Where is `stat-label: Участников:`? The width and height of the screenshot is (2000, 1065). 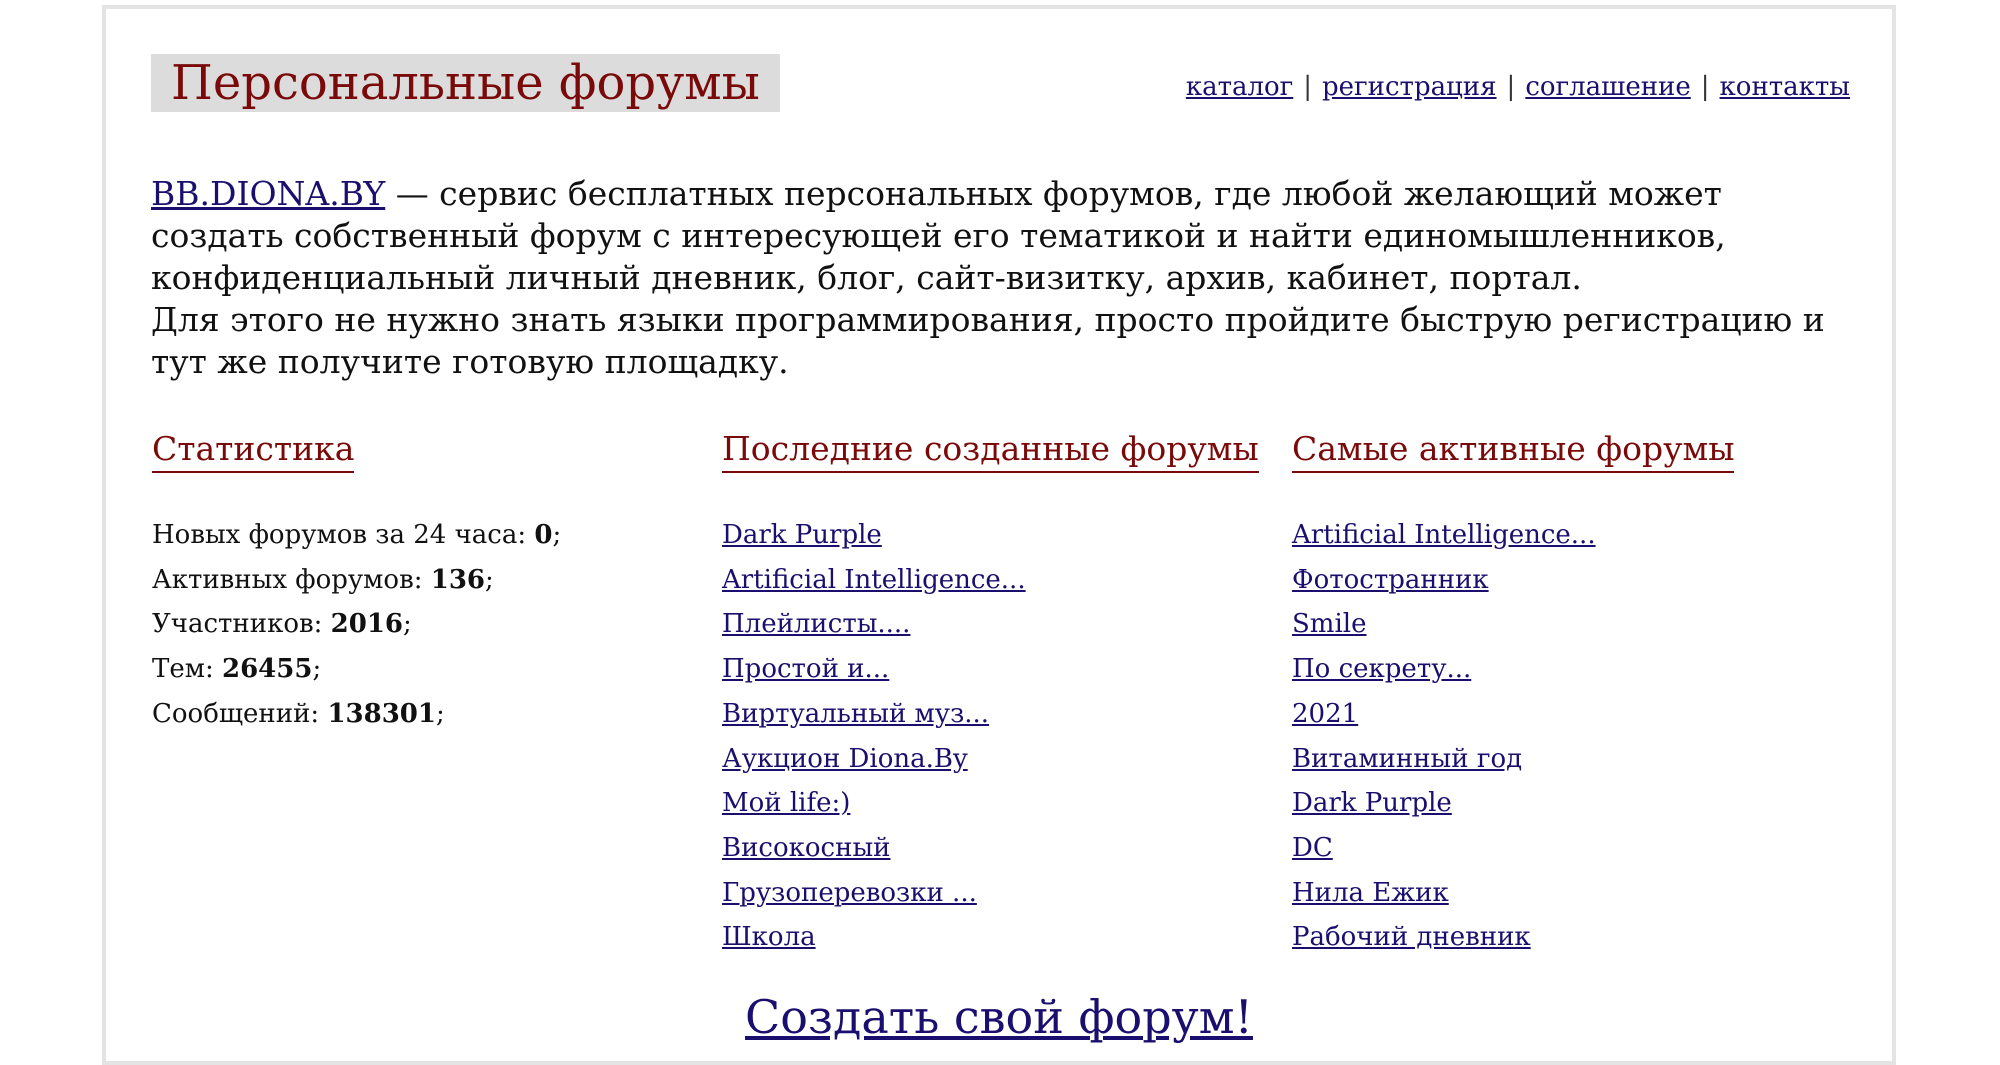 stat-label: Участников: is located at coordinates (241, 624).